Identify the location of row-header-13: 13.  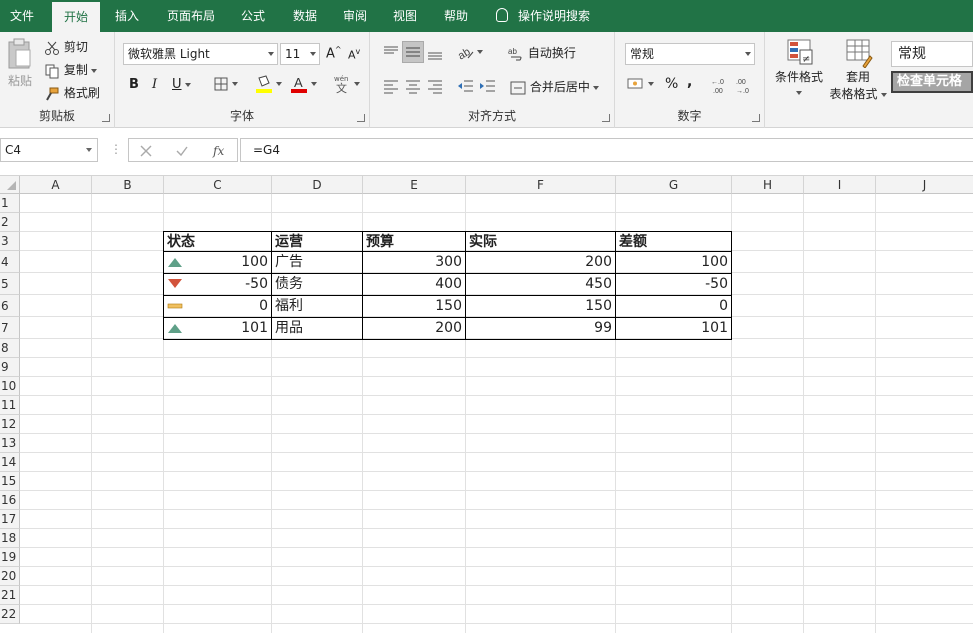
(10, 443).